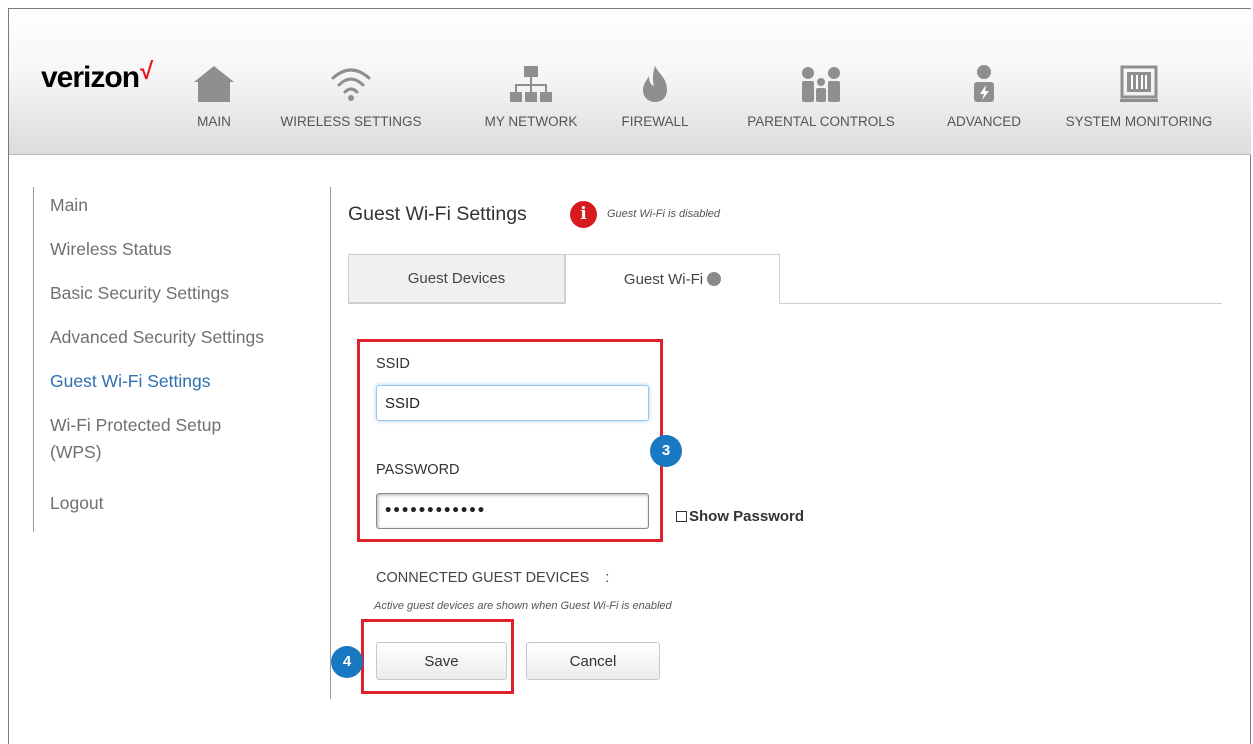 This screenshot has width=1253, height=744. Describe the element at coordinates (77, 503) in the screenshot. I see `sidebar-item-logout: Logout` at that location.